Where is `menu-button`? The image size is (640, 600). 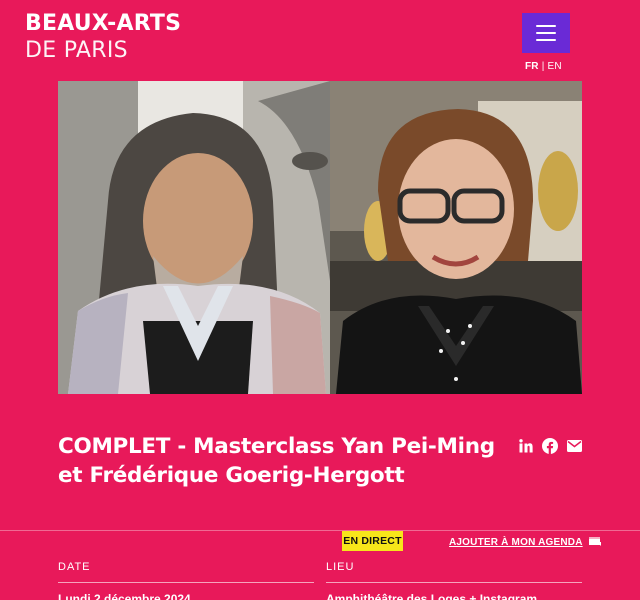 menu-button is located at coordinates (546, 33).